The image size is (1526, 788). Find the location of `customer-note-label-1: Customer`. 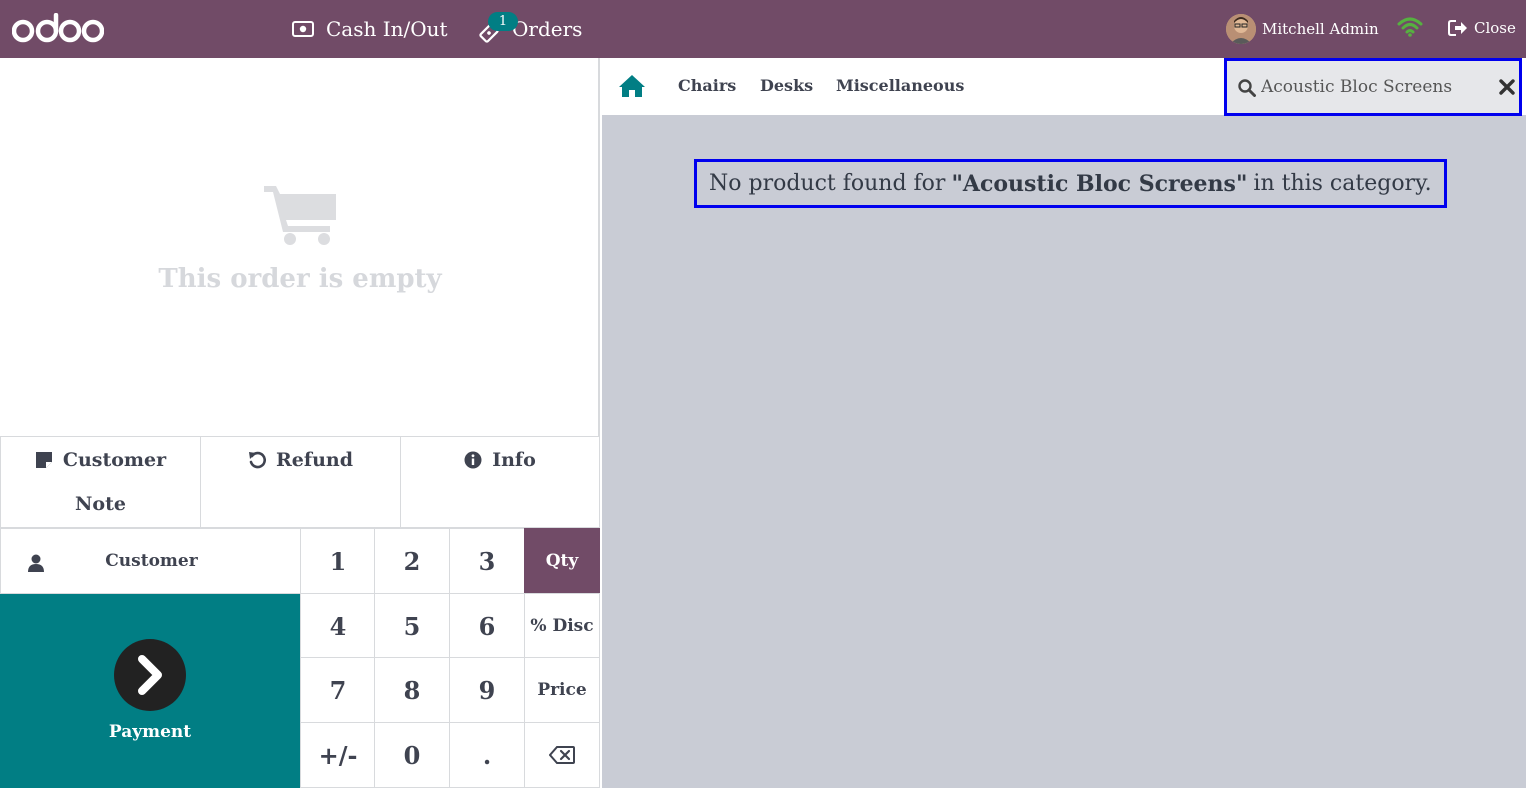

customer-note-label-1: Customer is located at coordinates (114, 460).